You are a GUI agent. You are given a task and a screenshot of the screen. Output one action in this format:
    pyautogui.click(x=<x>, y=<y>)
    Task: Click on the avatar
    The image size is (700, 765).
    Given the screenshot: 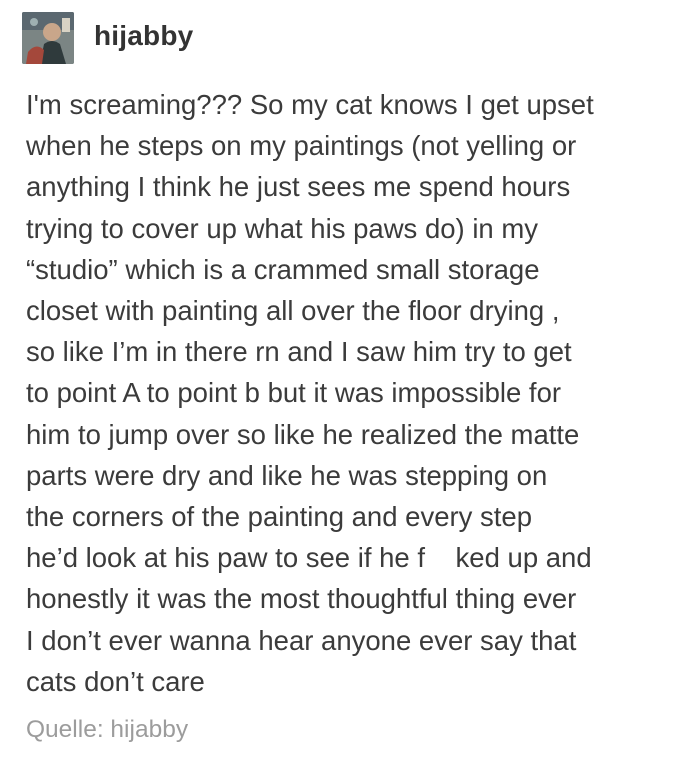 What is the action you would take?
    pyautogui.click(x=48, y=38)
    